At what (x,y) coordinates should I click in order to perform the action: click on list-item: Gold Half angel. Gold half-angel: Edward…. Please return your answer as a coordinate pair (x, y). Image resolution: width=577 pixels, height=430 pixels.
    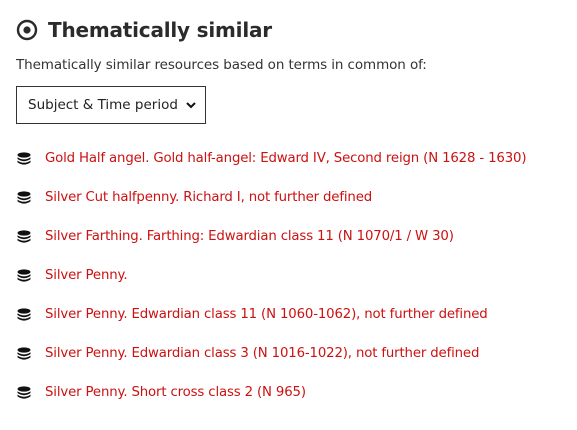
    Looking at the image, I should click on (291, 158).